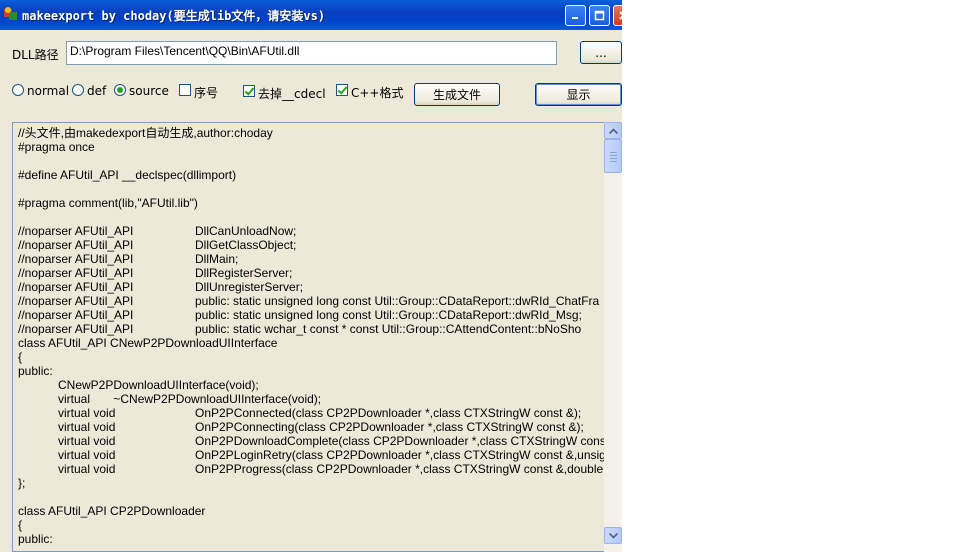 Image resolution: width=960 pixels, height=552 pixels. What do you see at coordinates (244, 273) in the screenshot?
I see `code-line-text-col2: DllRegisterServer;` at bounding box center [244, 273].